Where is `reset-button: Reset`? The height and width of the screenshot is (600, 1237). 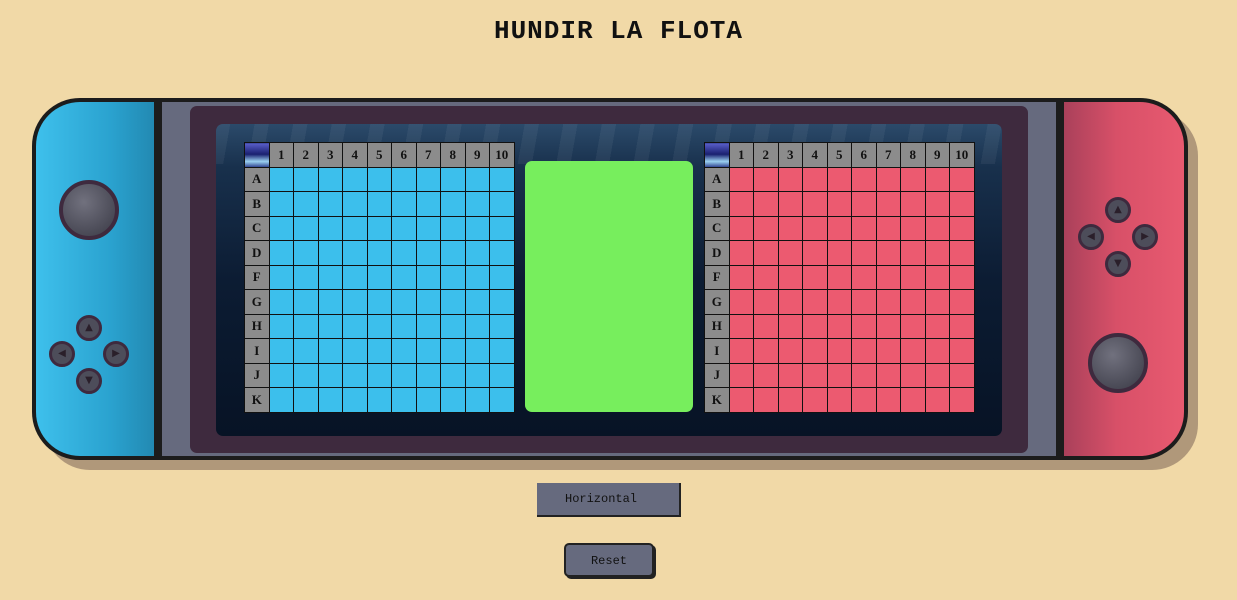 reset-button: Reset is located at coordinates (609, 560).